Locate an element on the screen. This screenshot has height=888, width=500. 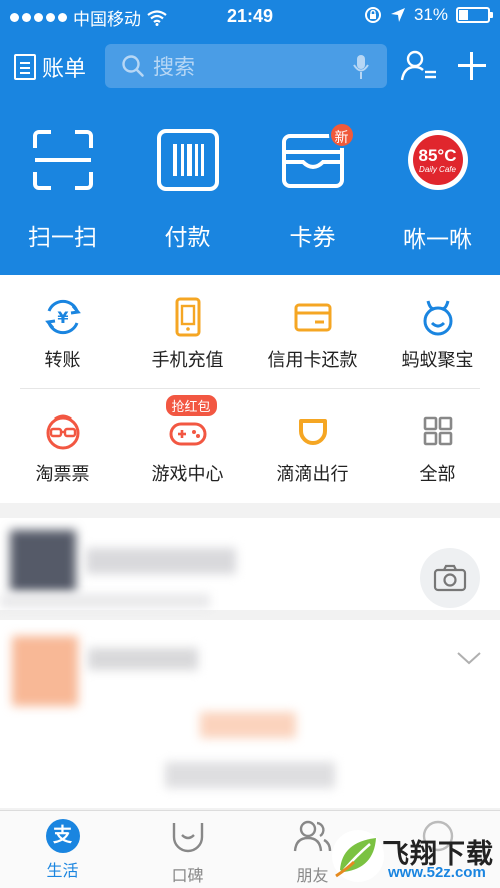
app-taopiaopiao: 淘票票 is located at coordinates (62, 448).